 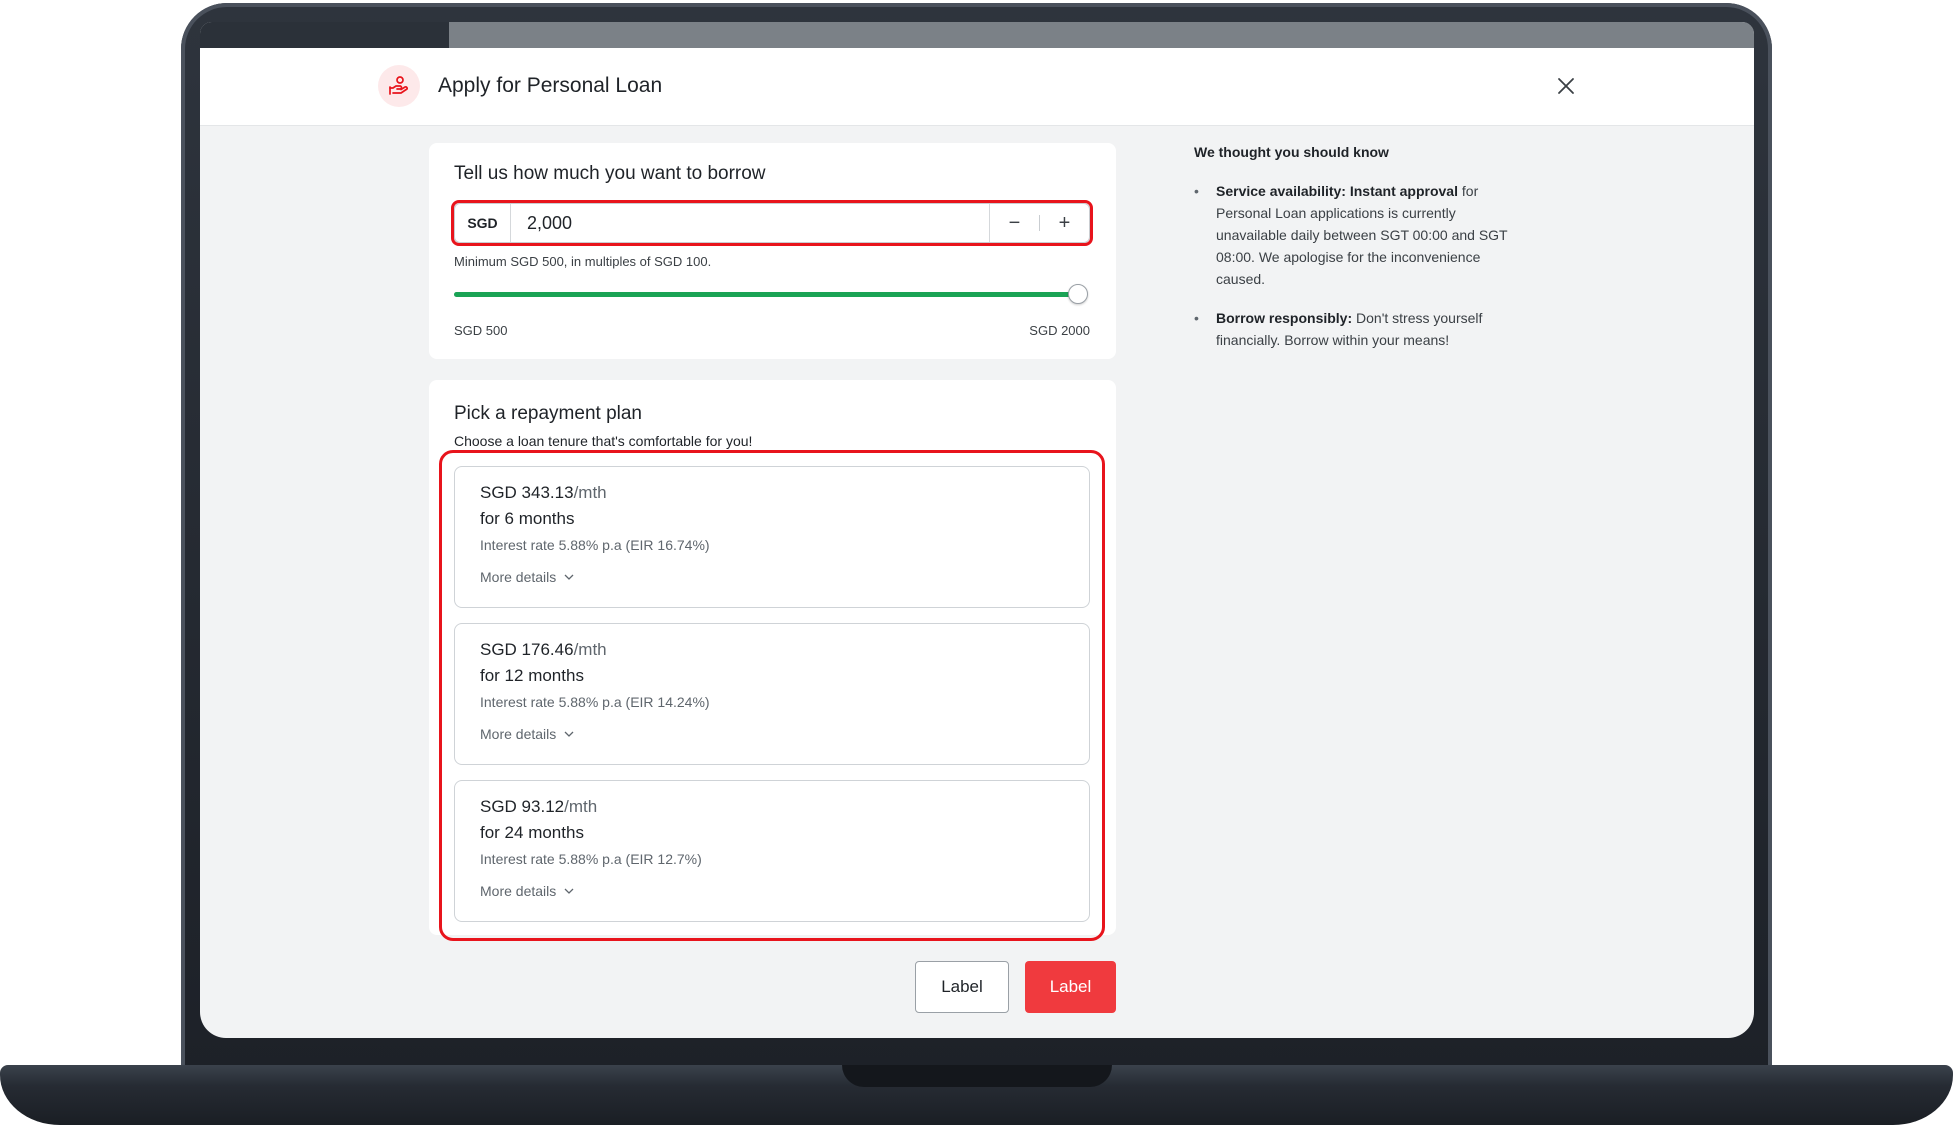 I want to click on slider-min-label: SGD 500, so click(x=481, y=330).